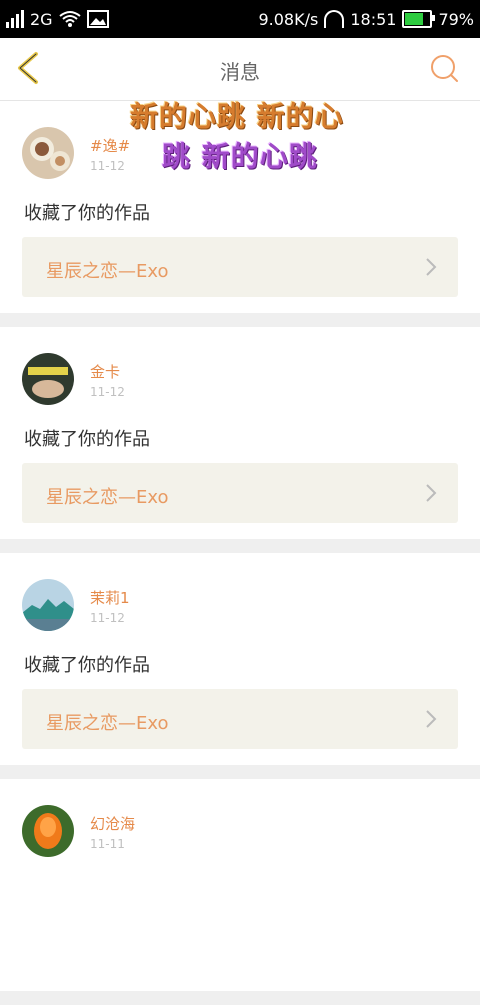  Describe the element at coordinates (237, 116) in the screenshot. I see `overlay-line-1: 新的心跳 新的心` at that location.